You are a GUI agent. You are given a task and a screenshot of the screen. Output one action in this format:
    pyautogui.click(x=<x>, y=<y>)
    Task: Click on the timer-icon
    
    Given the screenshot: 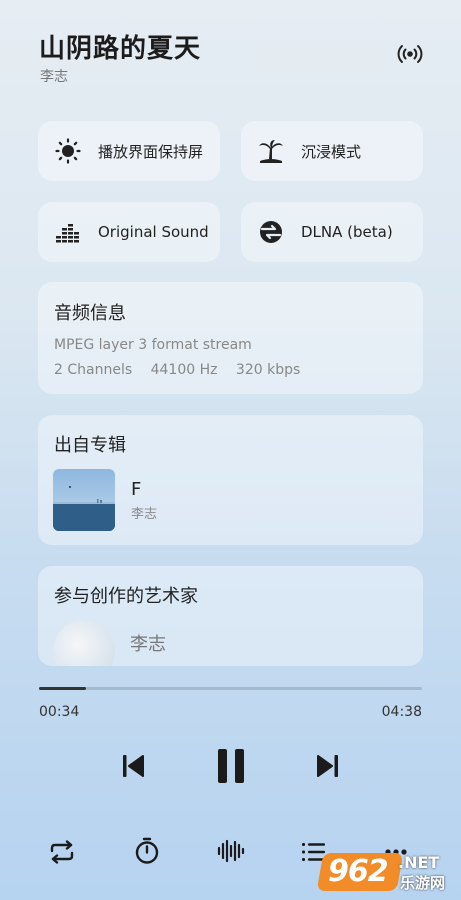 What is the action you would take?
    pyautogui.click(x=147, y=850)
    